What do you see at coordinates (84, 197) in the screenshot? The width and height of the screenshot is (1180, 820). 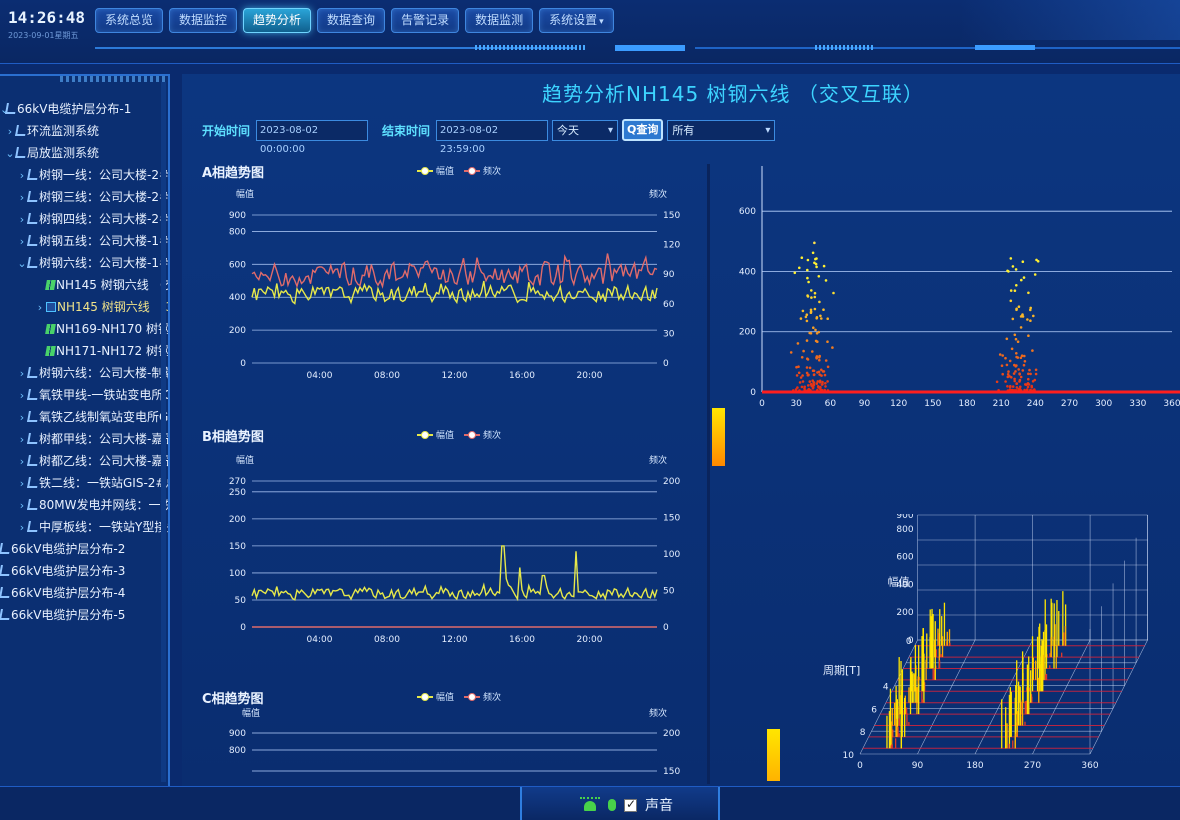 I see `tree-item: › 树钢三线：公司大楼-2#总` at bounding box center [84, 197].